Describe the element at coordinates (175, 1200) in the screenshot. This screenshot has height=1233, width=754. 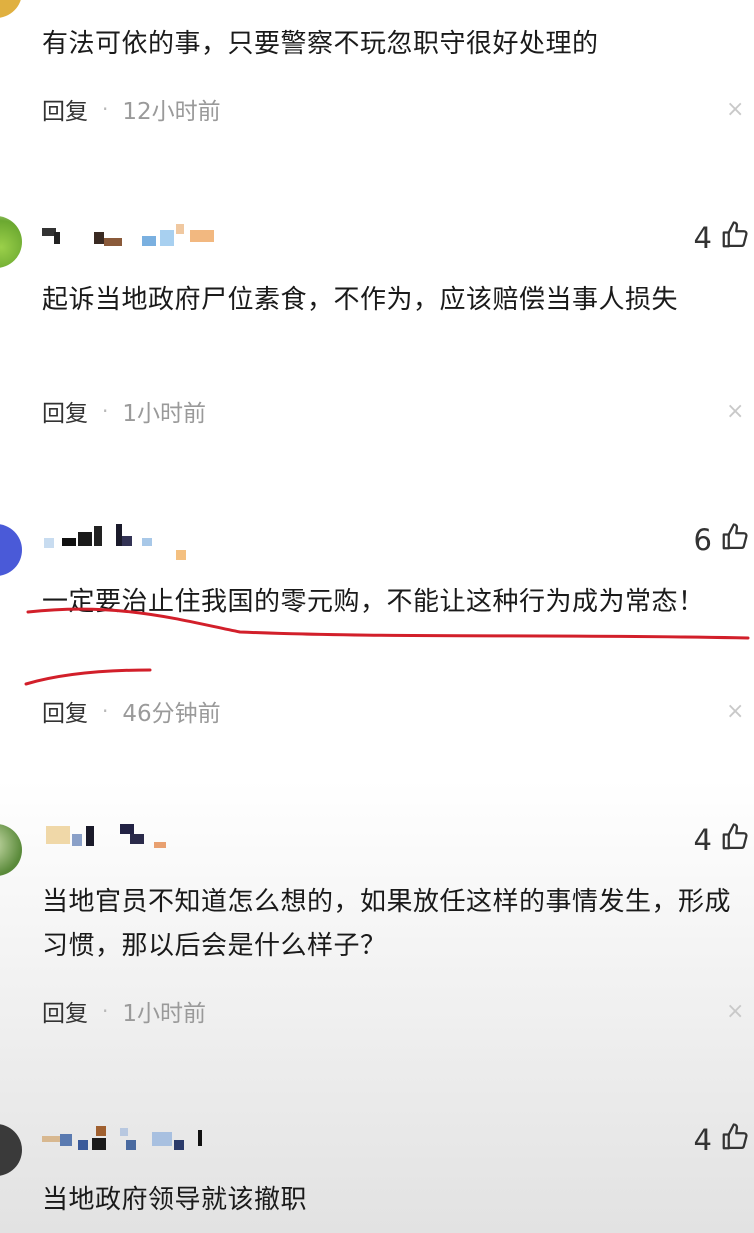
I see `comment-text: 当地政府领导就该撤职` at that location.